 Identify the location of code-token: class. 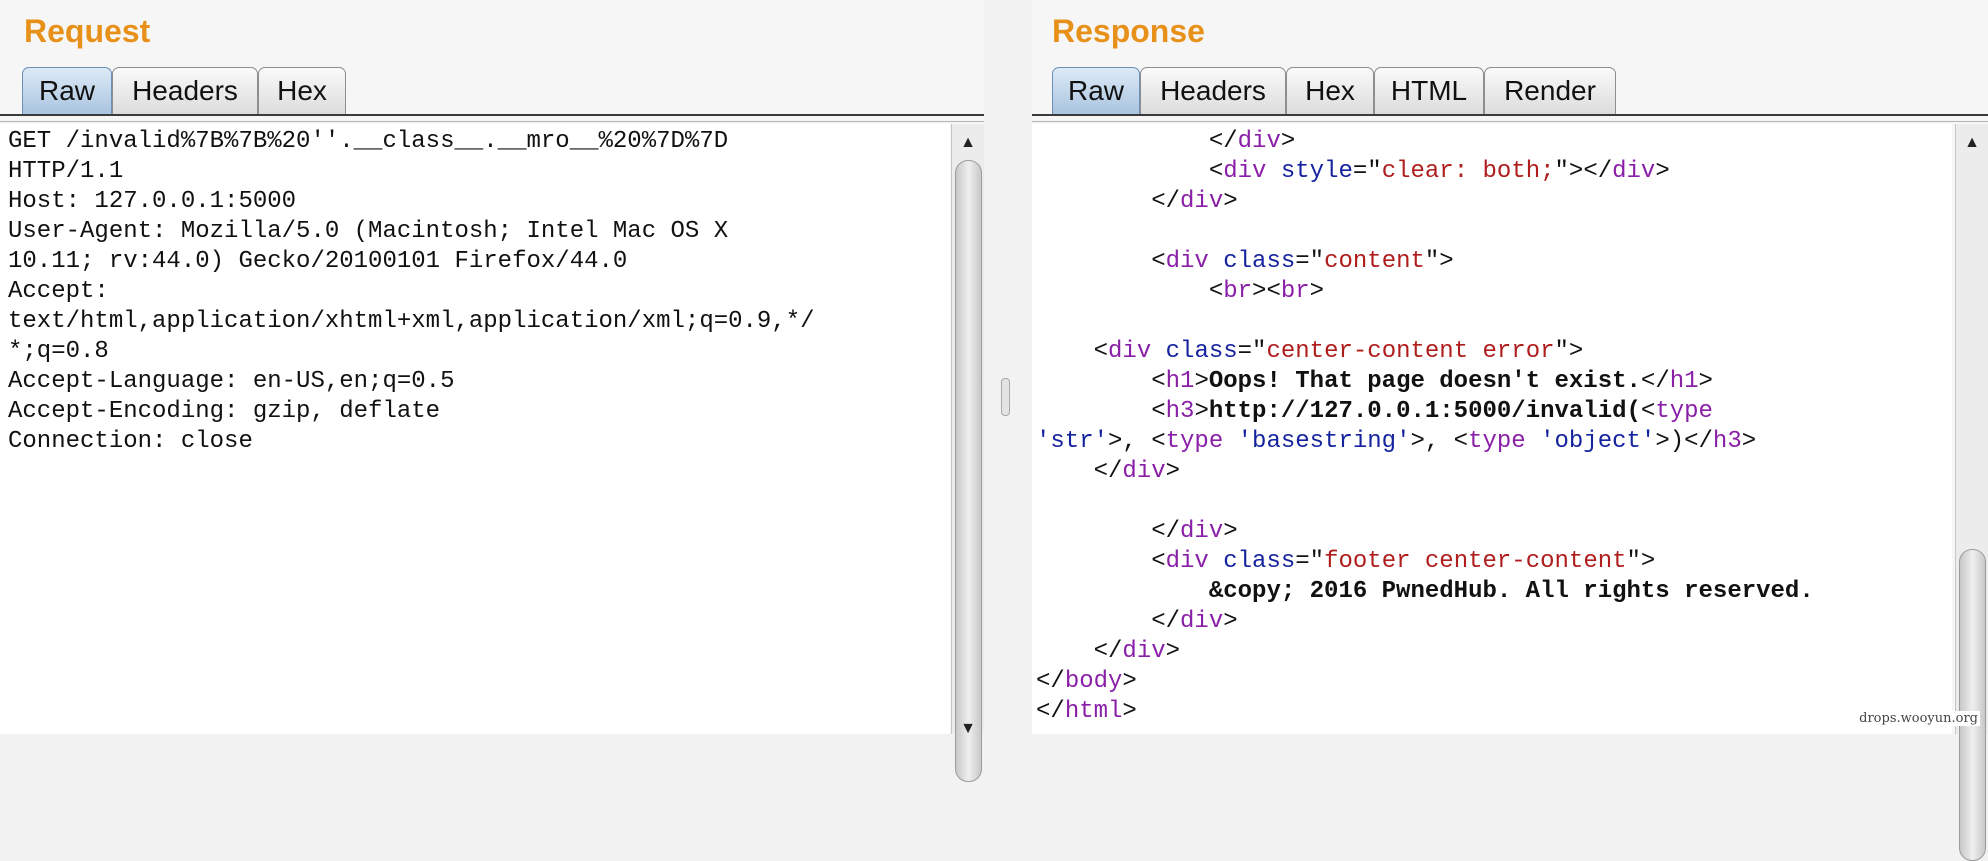
(1259, 561).